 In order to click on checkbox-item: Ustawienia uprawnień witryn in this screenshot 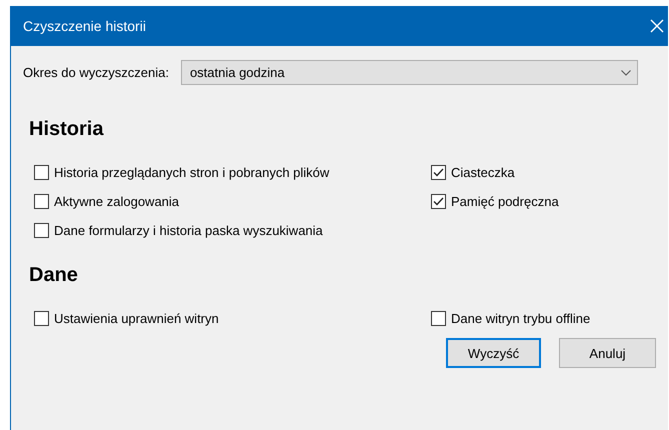, I will do `click(232, 318)`.